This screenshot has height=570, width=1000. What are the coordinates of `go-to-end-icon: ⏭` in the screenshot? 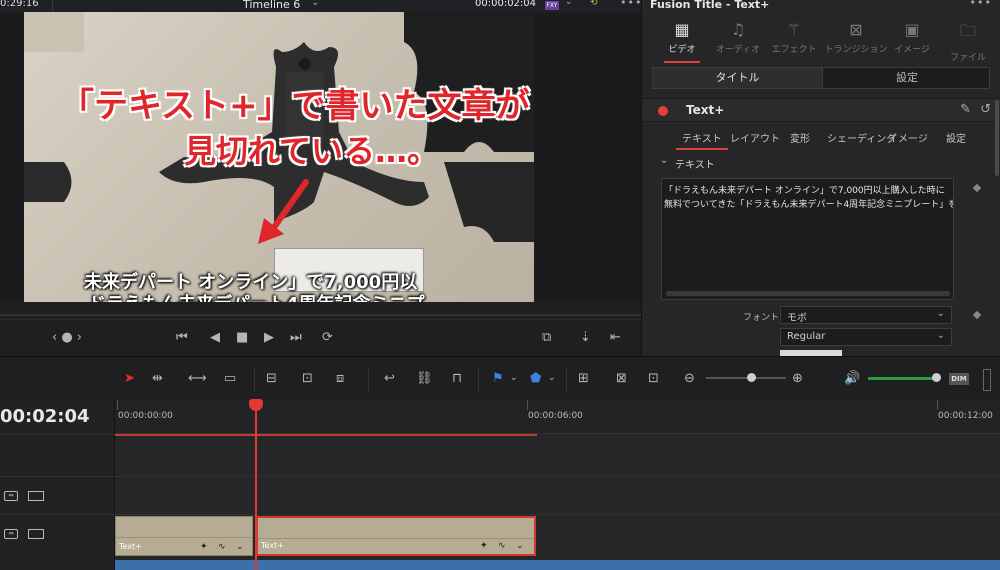 It's located at (296, 337).